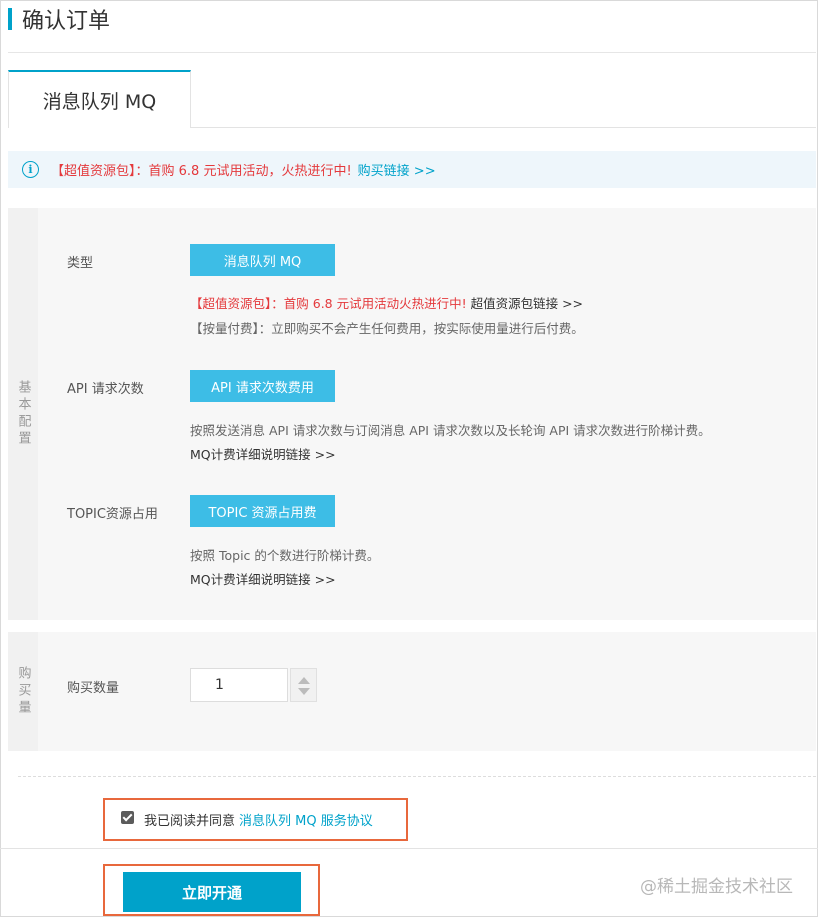 The image size is (818, 917). Describe the element at coordinates (66, 21) in the screenshot. I see `page-title-text: 确认订单` at that location.